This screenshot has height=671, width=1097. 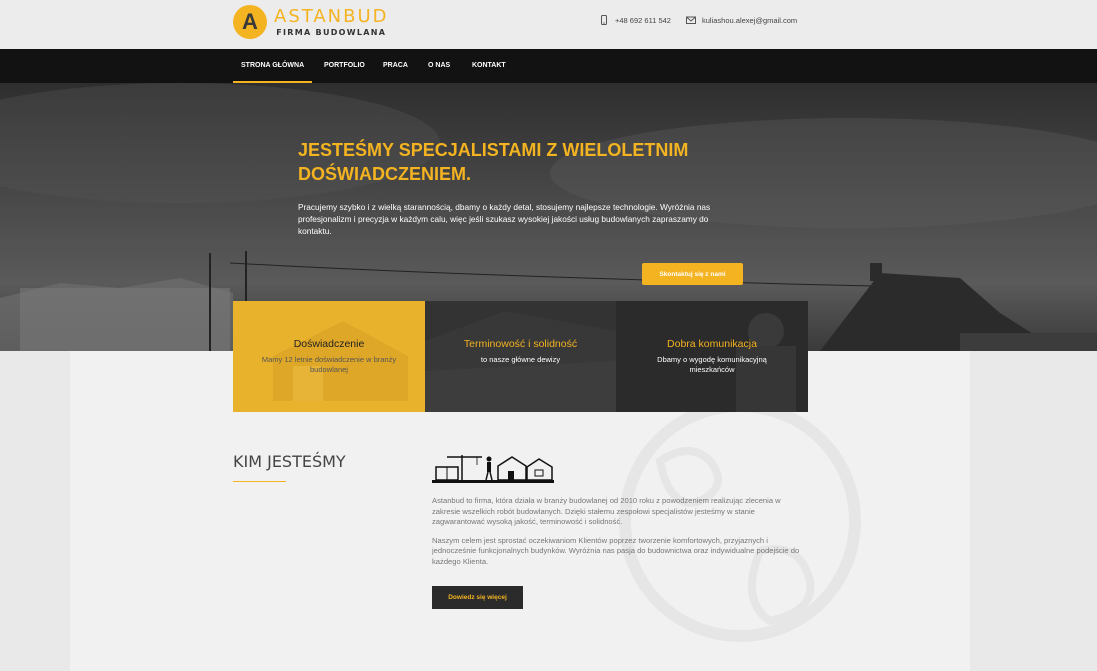 I want to click on nav-item-praca: PRACA, so click(x=395, y=66).